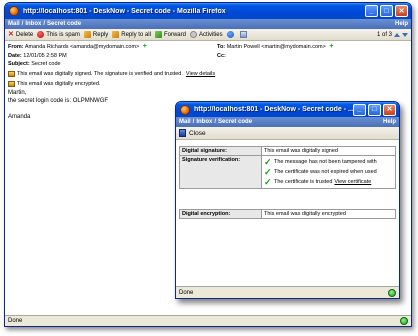 This screenshot has height=336, width=418. Describe the element at coordinates (174, 34) in the screenshot. I see `forward-label: Forward` at that location.